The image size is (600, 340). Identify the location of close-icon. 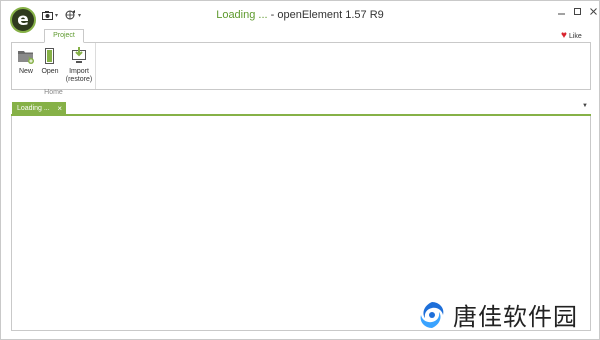
(593, 11).